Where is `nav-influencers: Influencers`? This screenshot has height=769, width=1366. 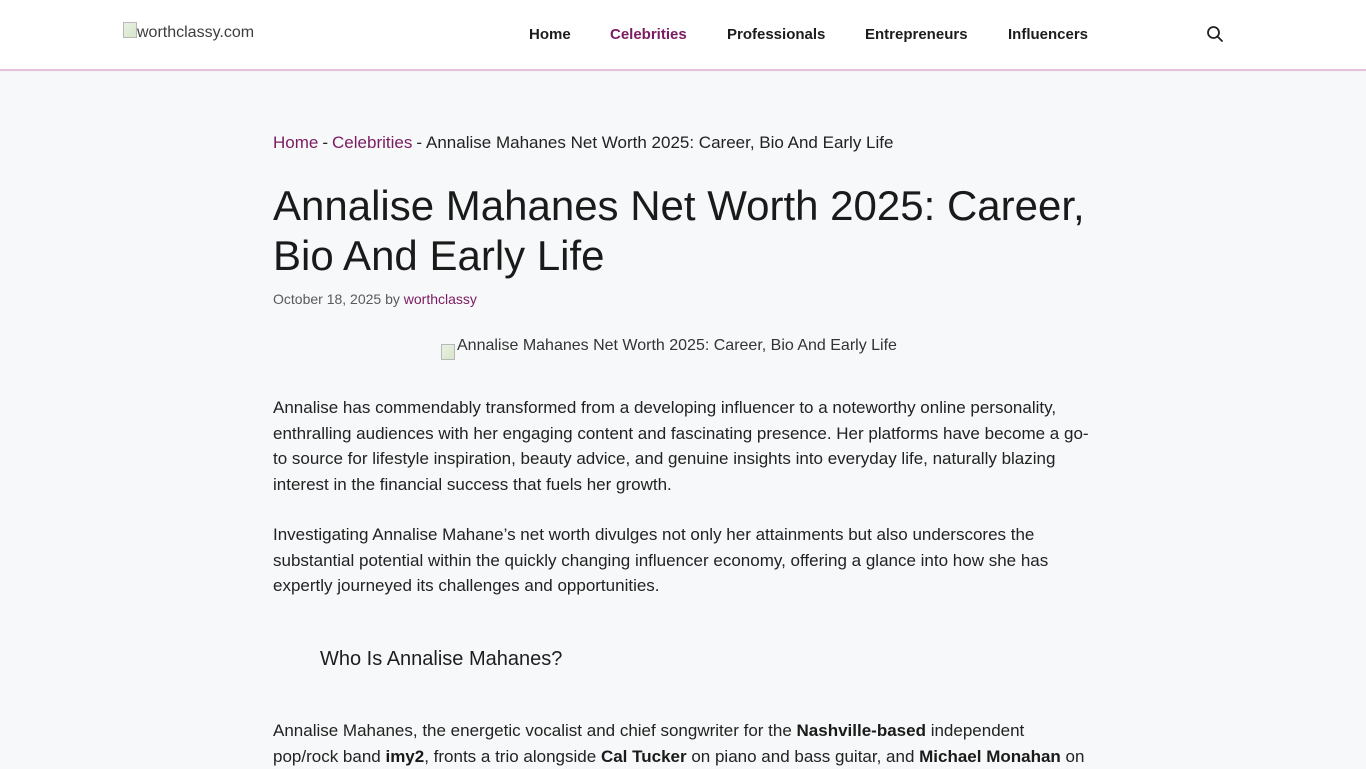 nav-influencers: Influencers is located at coordinates (1048, 34).